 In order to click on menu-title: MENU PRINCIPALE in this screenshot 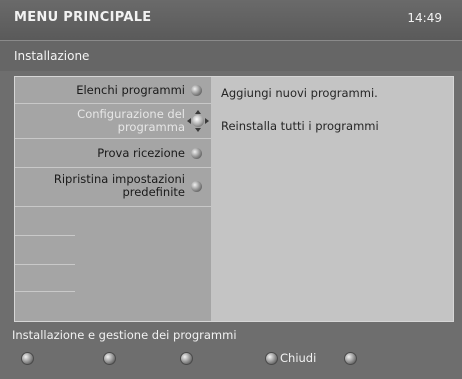, I will do `click(83, 17)`.